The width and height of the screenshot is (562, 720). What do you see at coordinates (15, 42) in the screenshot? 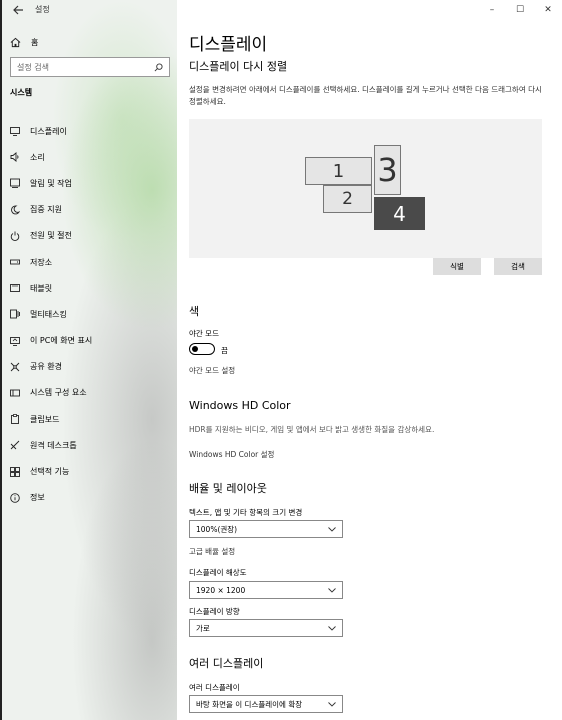
I see `home-icon` at bounding box center [15, 42].